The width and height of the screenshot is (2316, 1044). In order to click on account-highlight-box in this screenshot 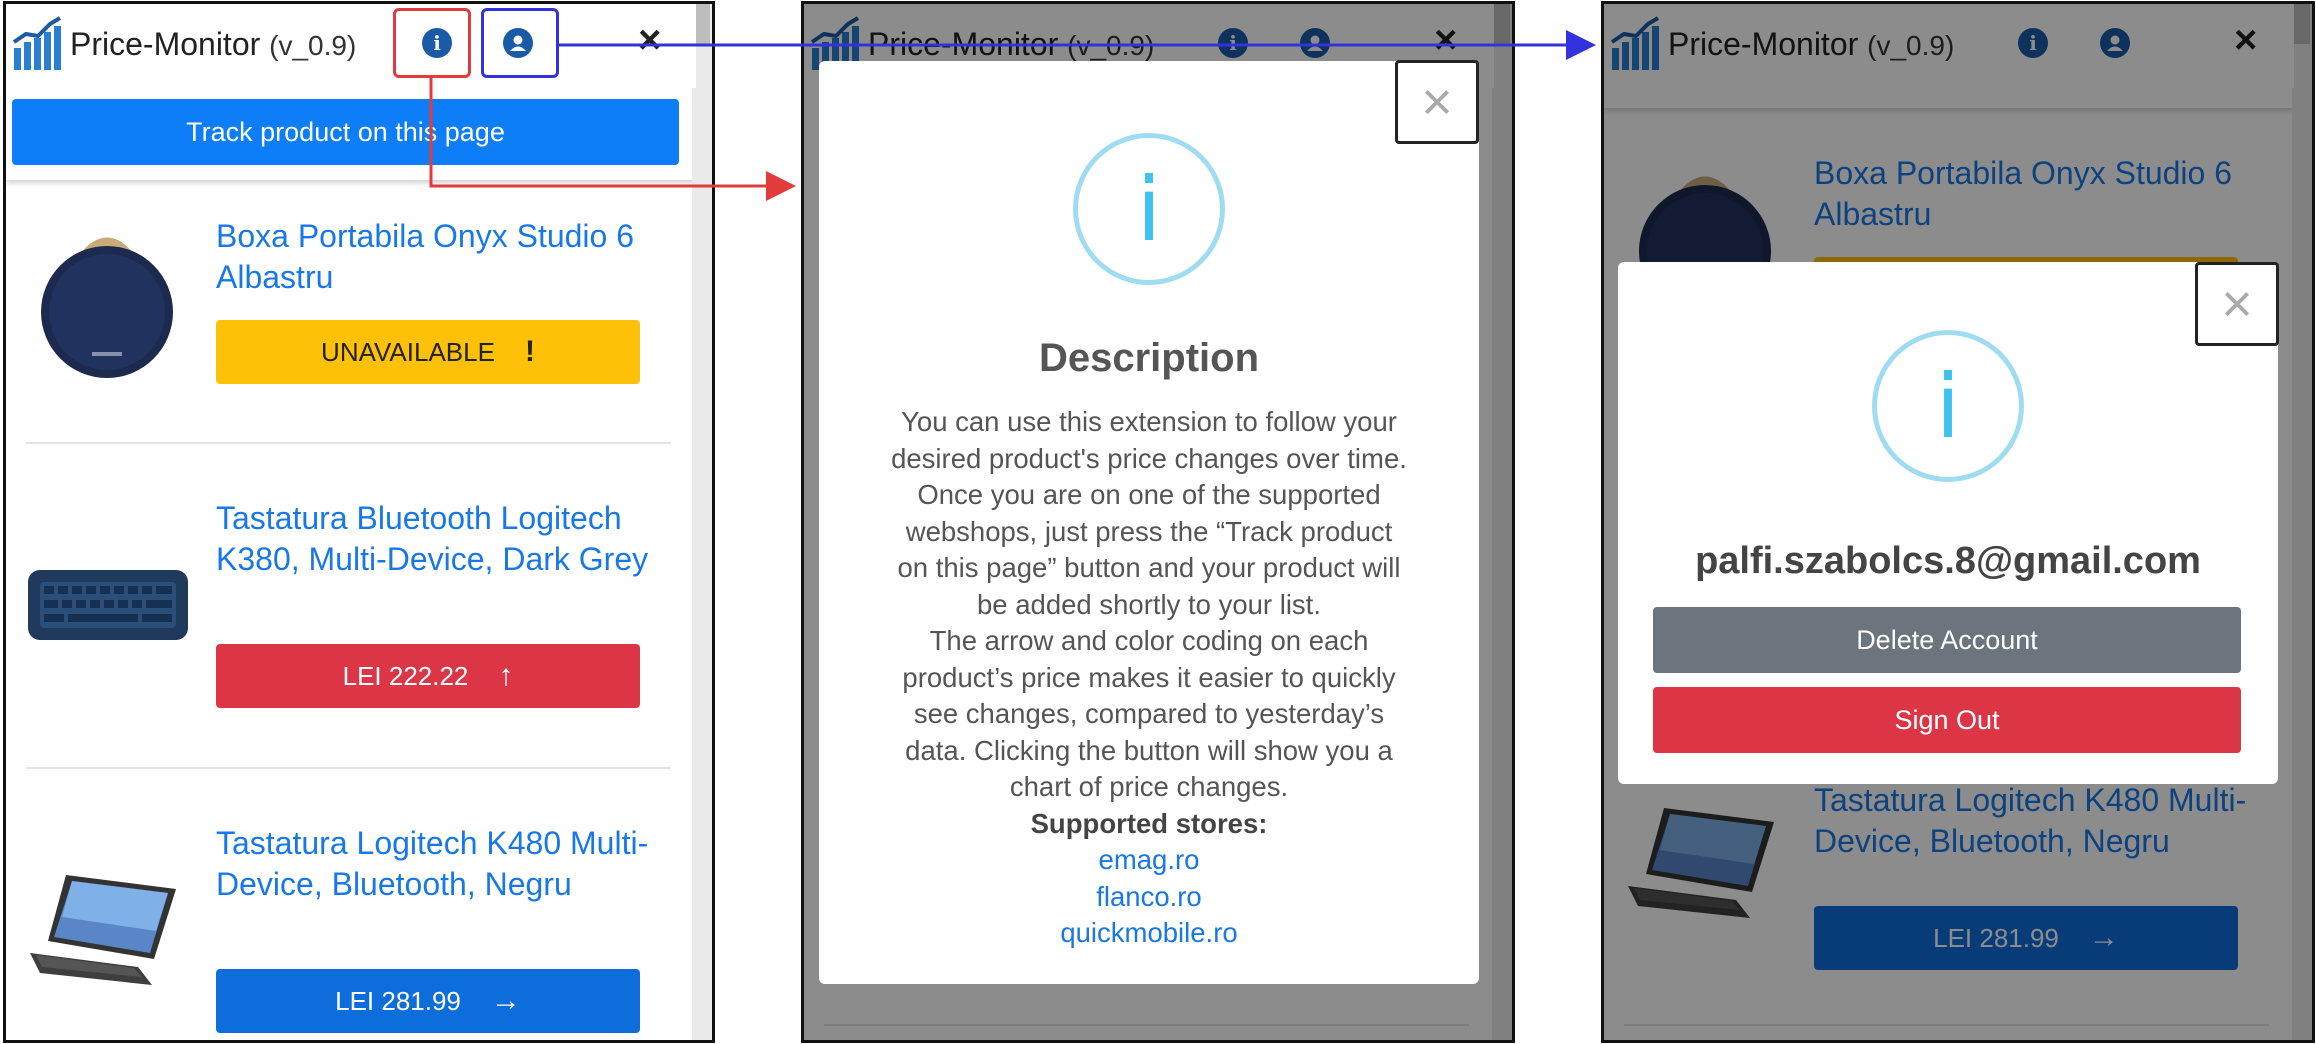, I will do `click(520, 43)`.